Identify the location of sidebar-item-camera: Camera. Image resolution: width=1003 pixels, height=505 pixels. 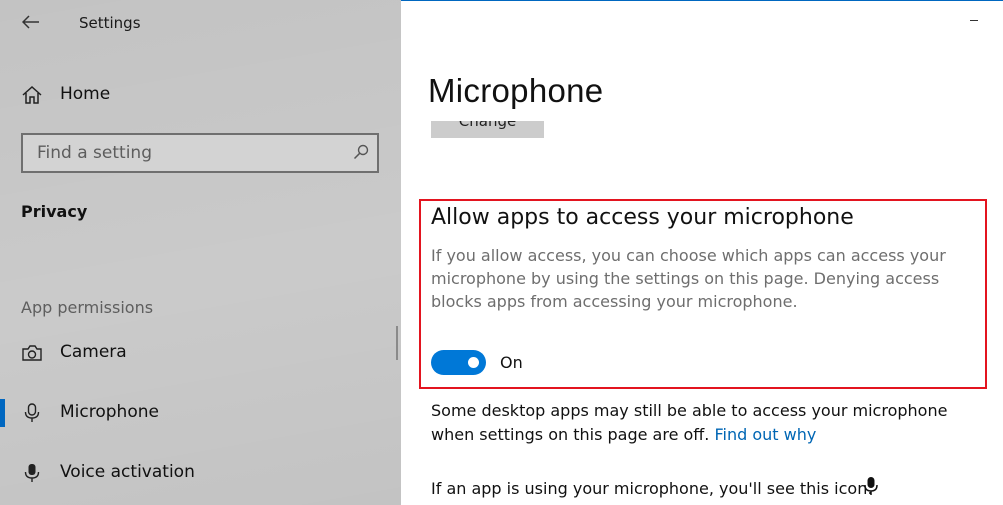
(200, 353).